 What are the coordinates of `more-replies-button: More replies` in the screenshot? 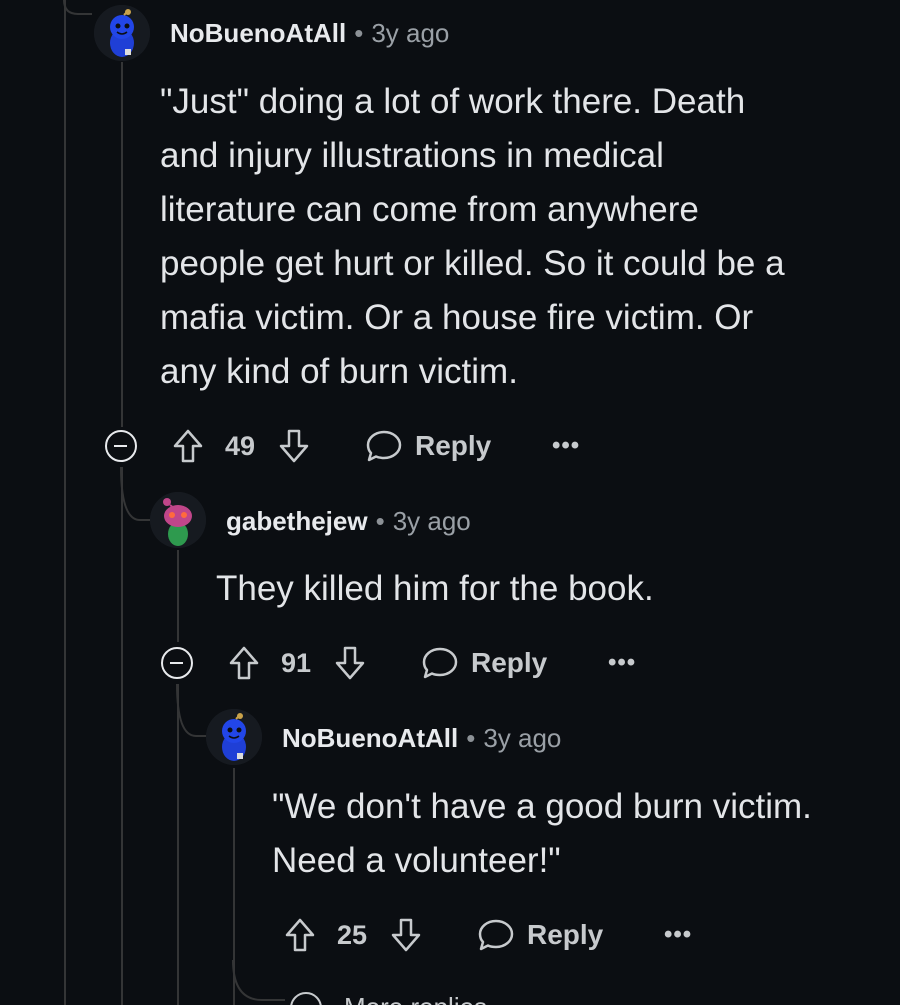 It's located at (440, 998).